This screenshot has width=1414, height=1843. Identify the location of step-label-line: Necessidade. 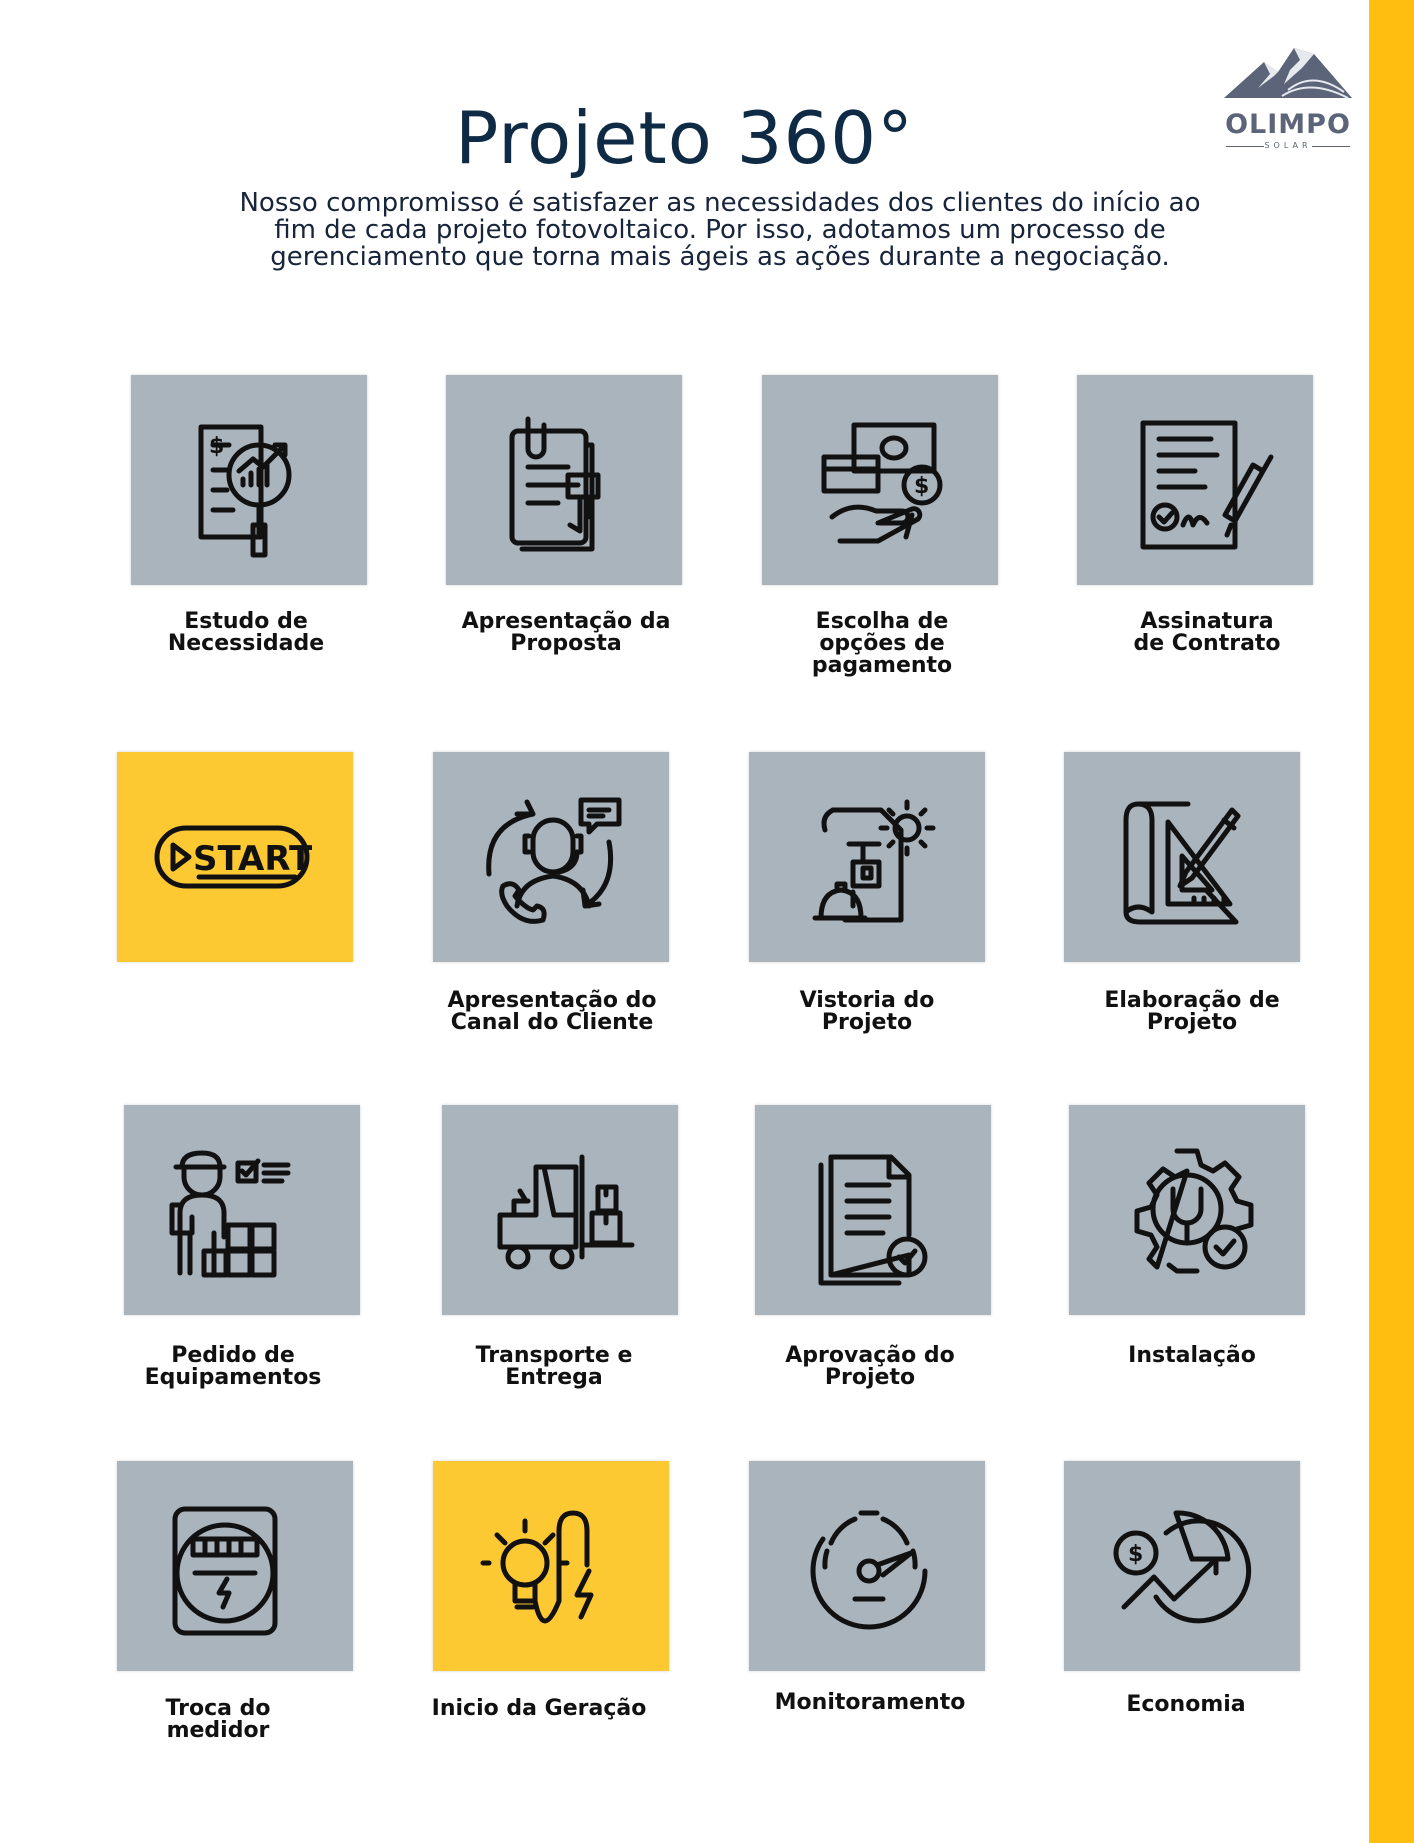
(246, 643).